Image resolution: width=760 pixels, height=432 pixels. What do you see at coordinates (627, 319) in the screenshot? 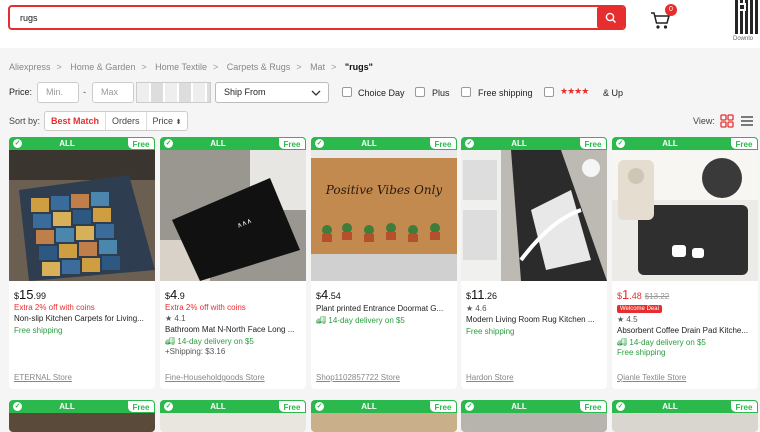
I see `product-rating: ★ 4.5` at bounding box center [627, 319].